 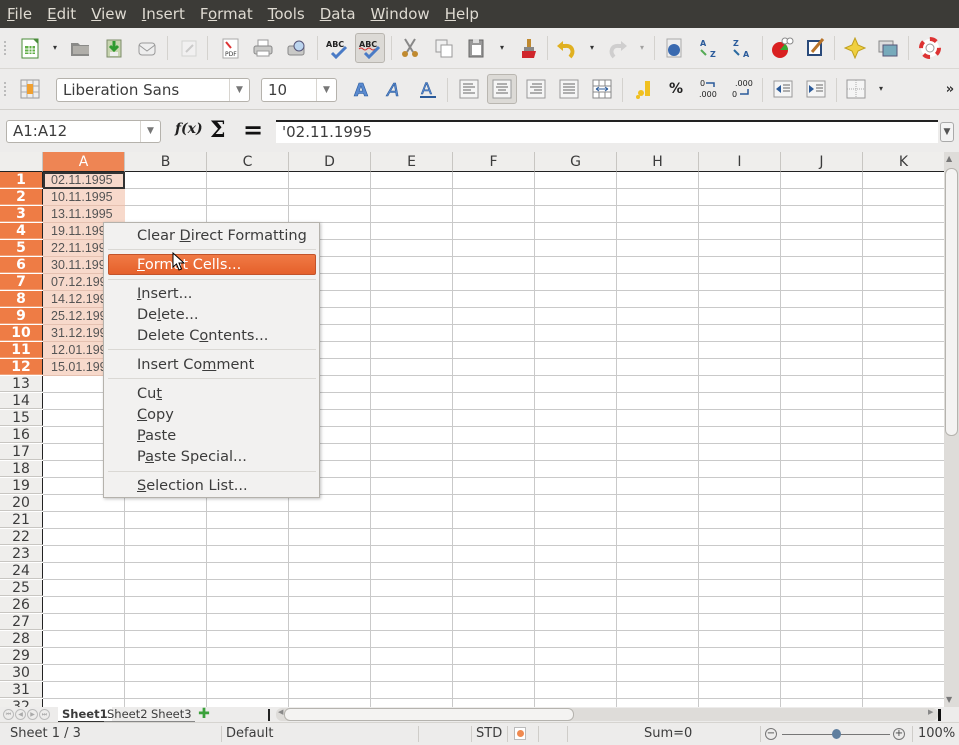 I want to click on row-header-7: 7, so click(x=21, y=282).